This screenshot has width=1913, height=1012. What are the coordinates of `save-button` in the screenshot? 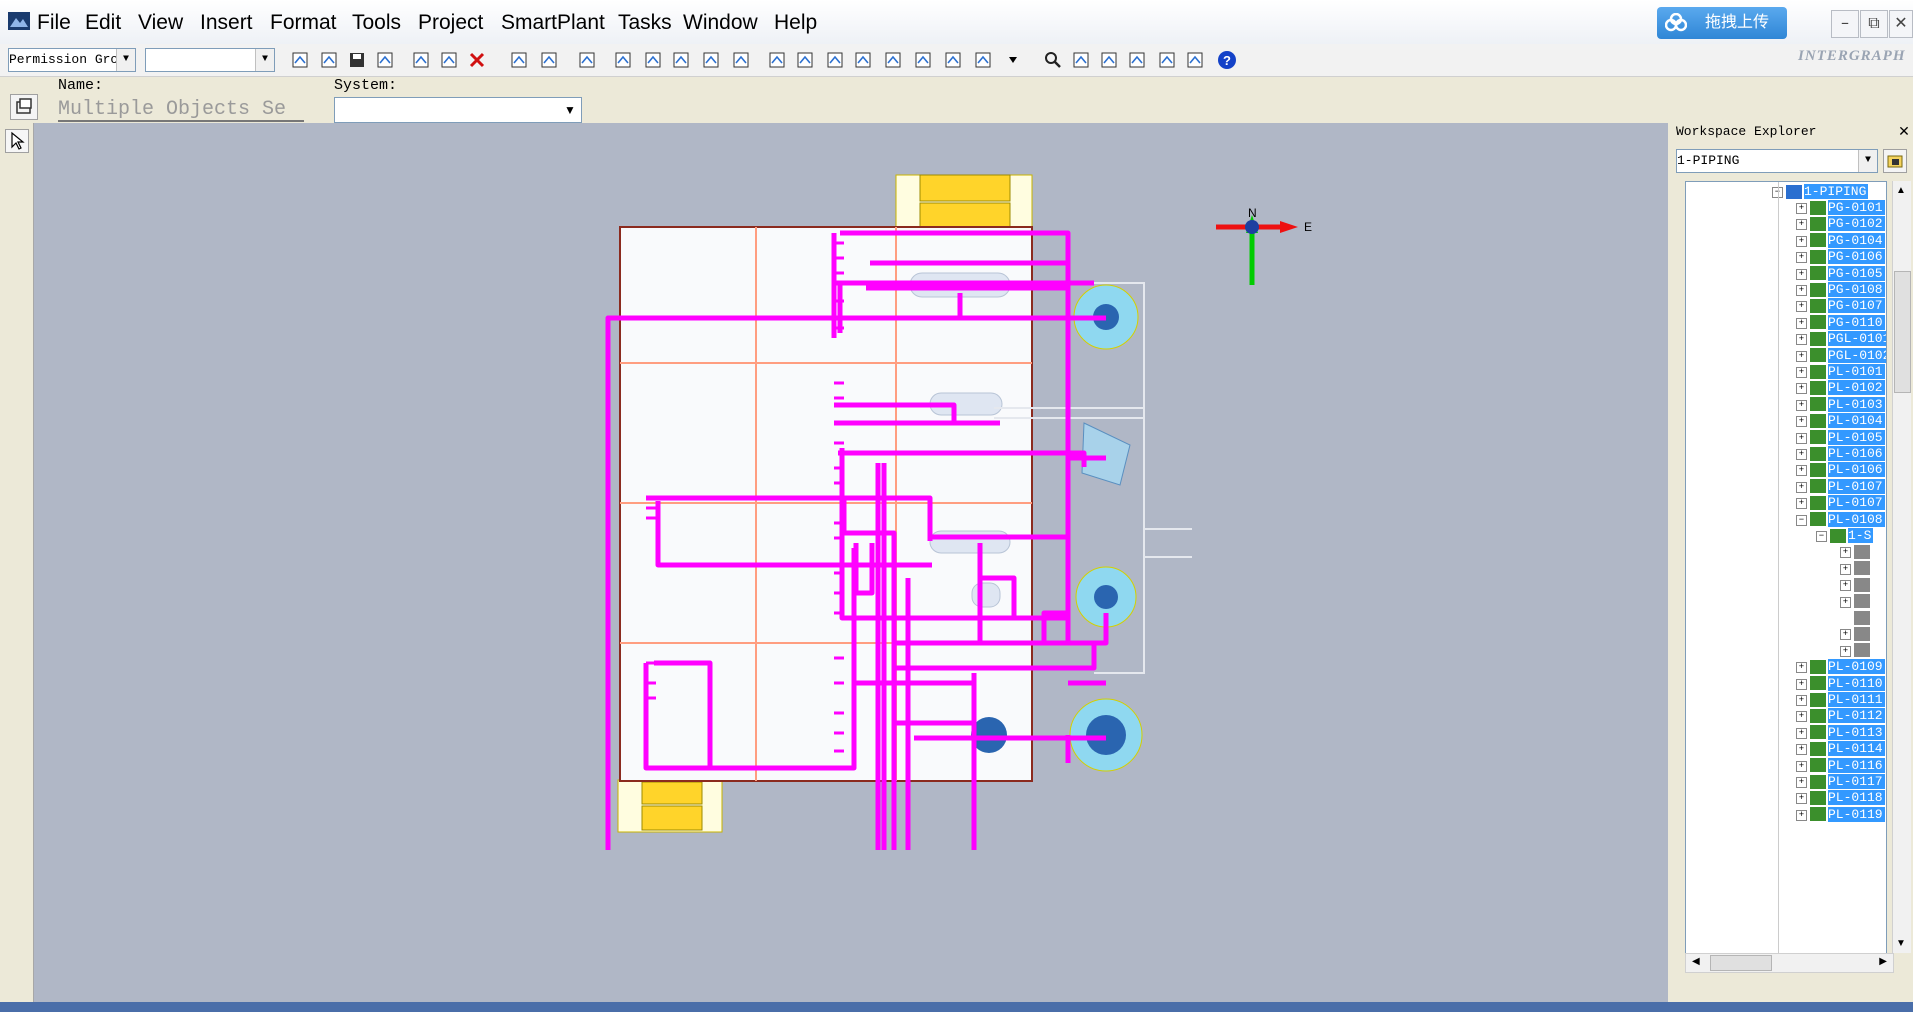 It's located at (358, 61).